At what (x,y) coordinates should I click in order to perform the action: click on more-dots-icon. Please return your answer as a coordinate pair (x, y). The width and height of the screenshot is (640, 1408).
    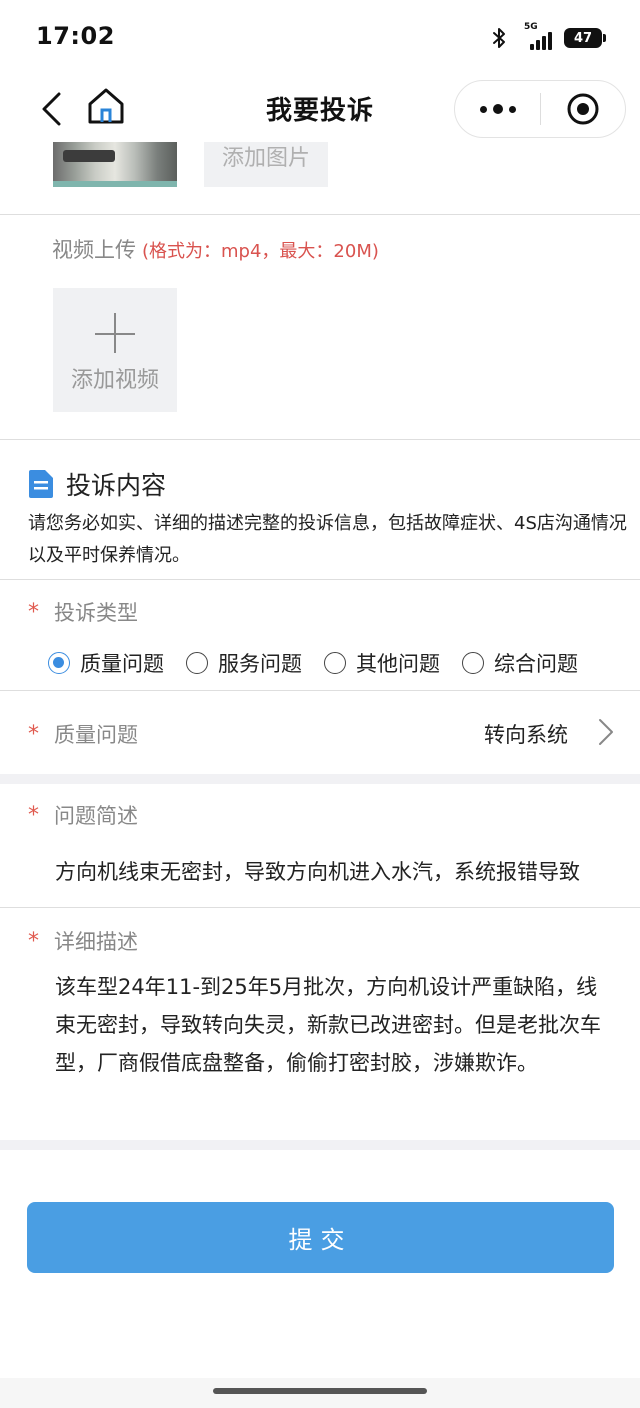
    Looking at the image, I should click on (483, 109).